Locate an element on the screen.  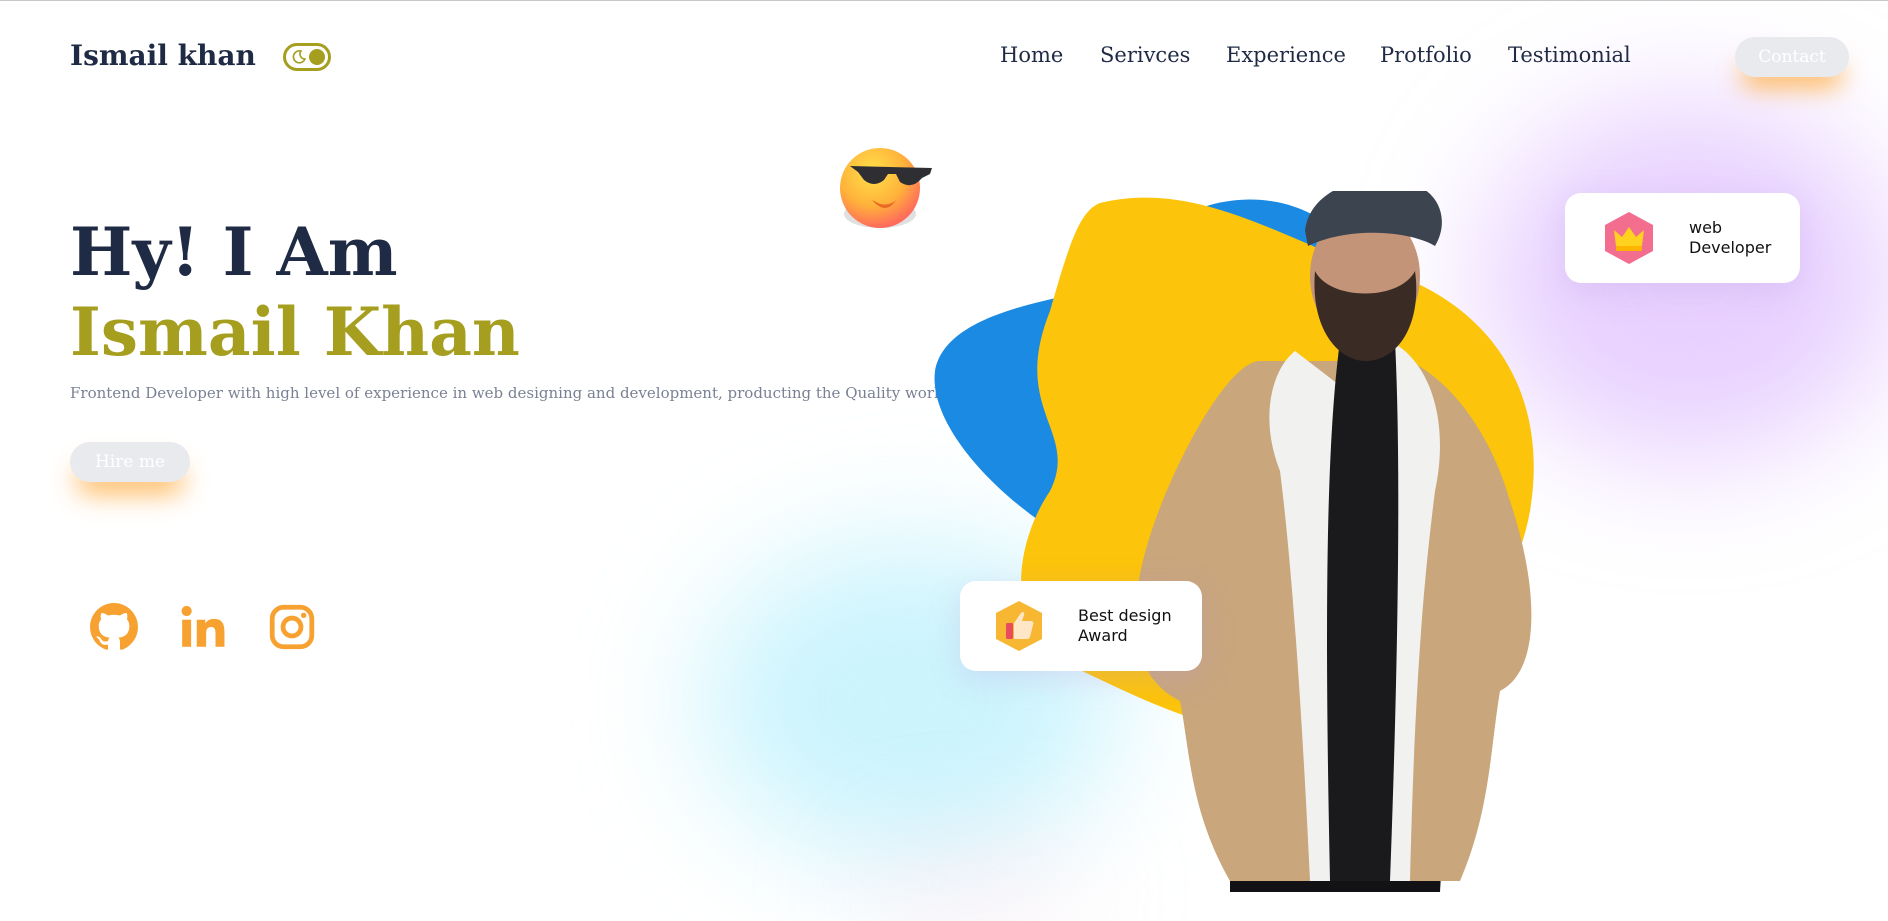
best-design-award-card: Best design Award is located at coordinates (1081, 626).